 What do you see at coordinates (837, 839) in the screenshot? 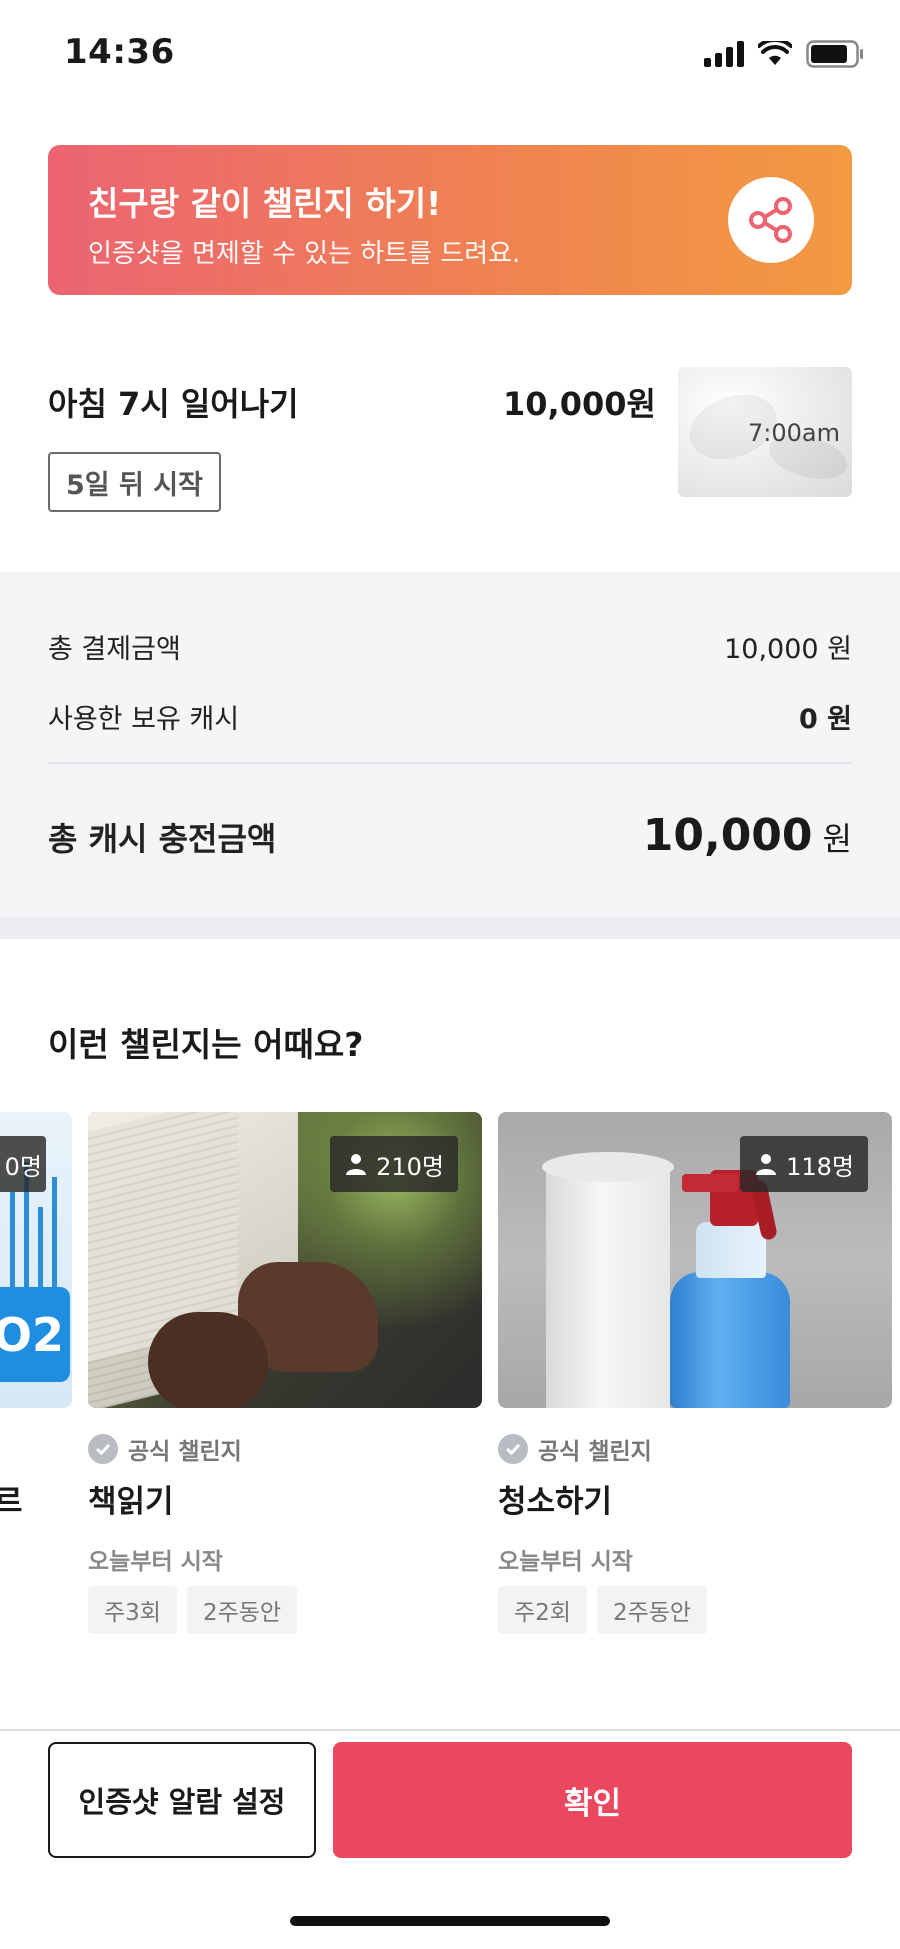
I see `cash-charge-unit: 원` at bounding box center [837, 839].